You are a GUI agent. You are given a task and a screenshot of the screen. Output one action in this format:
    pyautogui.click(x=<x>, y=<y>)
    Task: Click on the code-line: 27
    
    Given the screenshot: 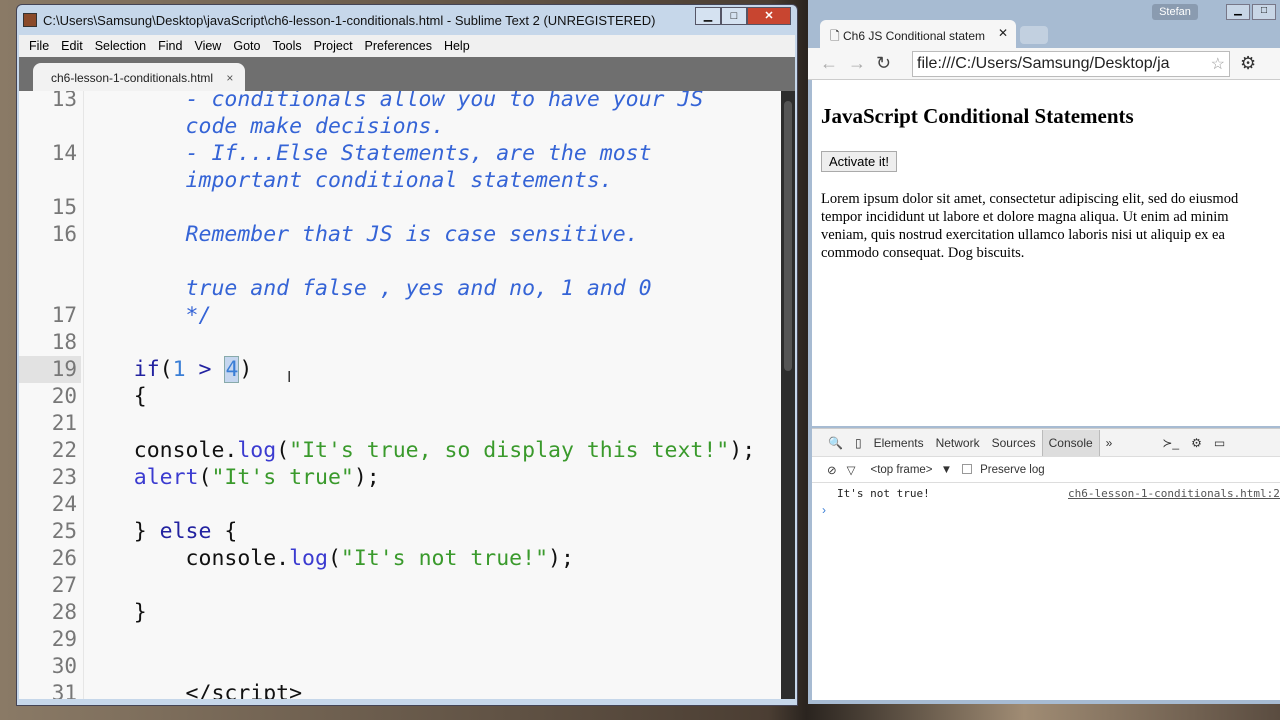 What is the action you would take?
    pyautogui.click(x=399, y=585)
    